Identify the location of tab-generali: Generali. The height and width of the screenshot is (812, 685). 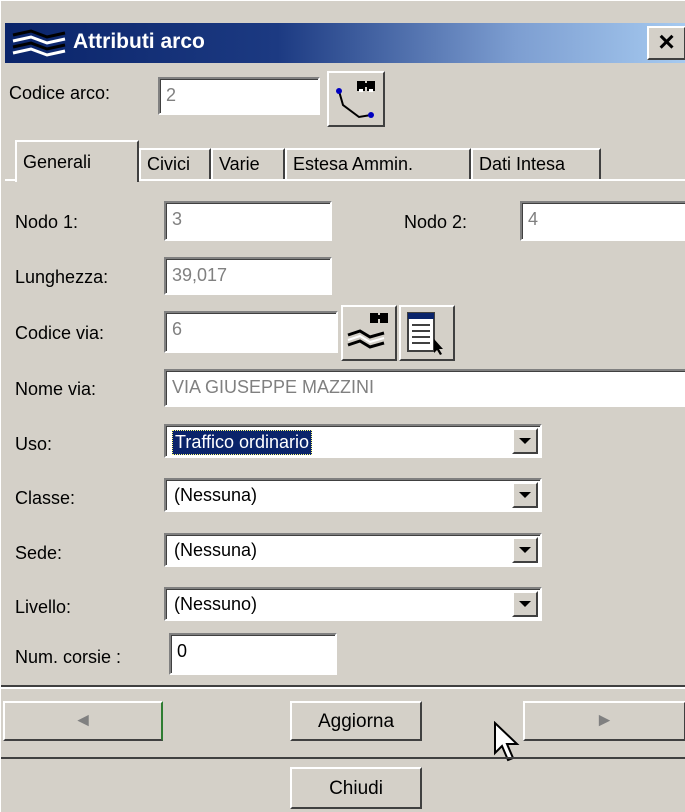
(77, 161).